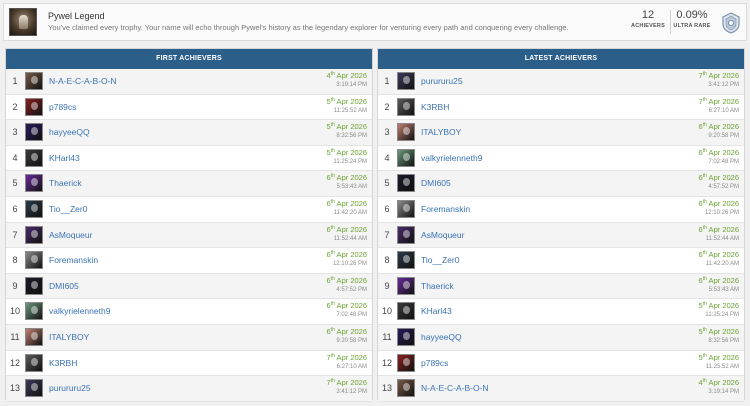 This screenshot has height=406, width=750. What do you see at coordinates (15, 81) in the screenshot?
I see `achiever-rank: 1` at bounding box center [15, 81].